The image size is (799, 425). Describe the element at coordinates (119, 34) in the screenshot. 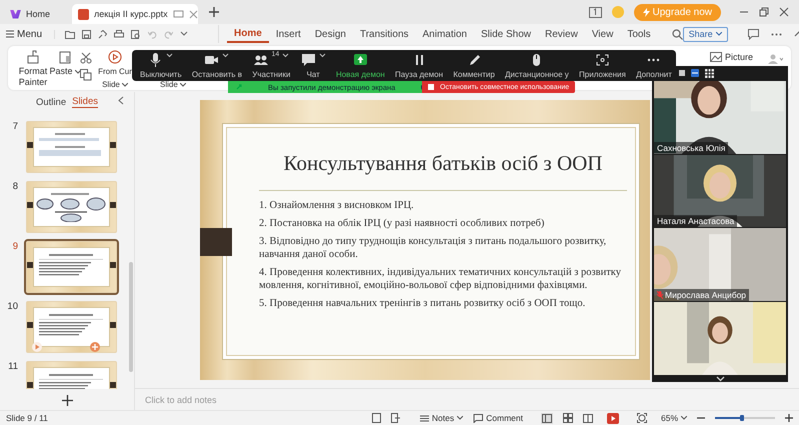

I see `print-icon` at that location.